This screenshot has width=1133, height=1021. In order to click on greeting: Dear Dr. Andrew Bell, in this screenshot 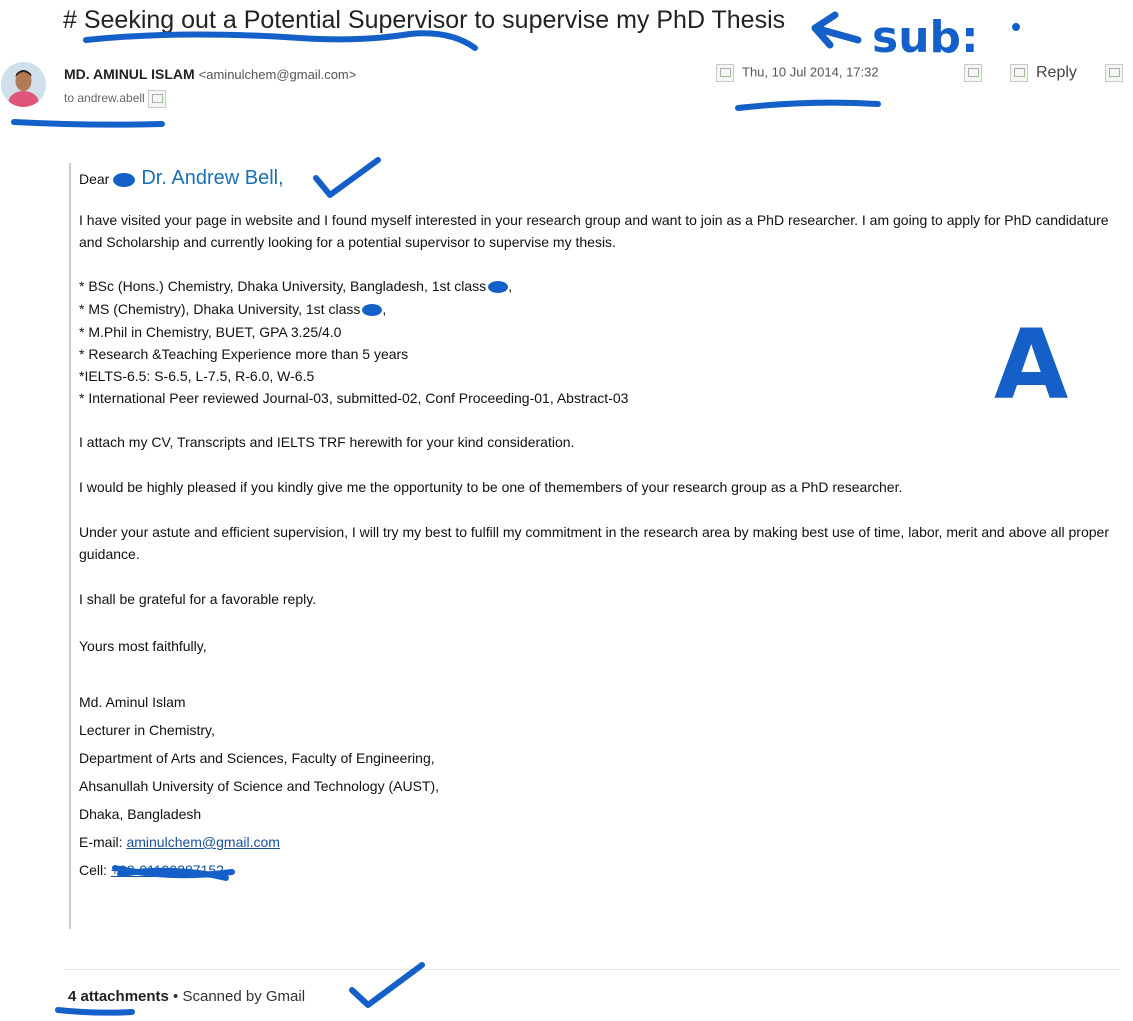, I will do `click(181, 178)`.